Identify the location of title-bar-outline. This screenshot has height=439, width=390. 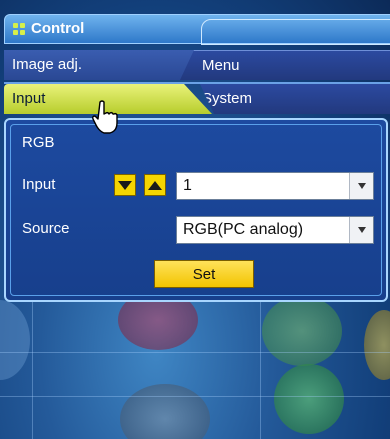
(295, 32).